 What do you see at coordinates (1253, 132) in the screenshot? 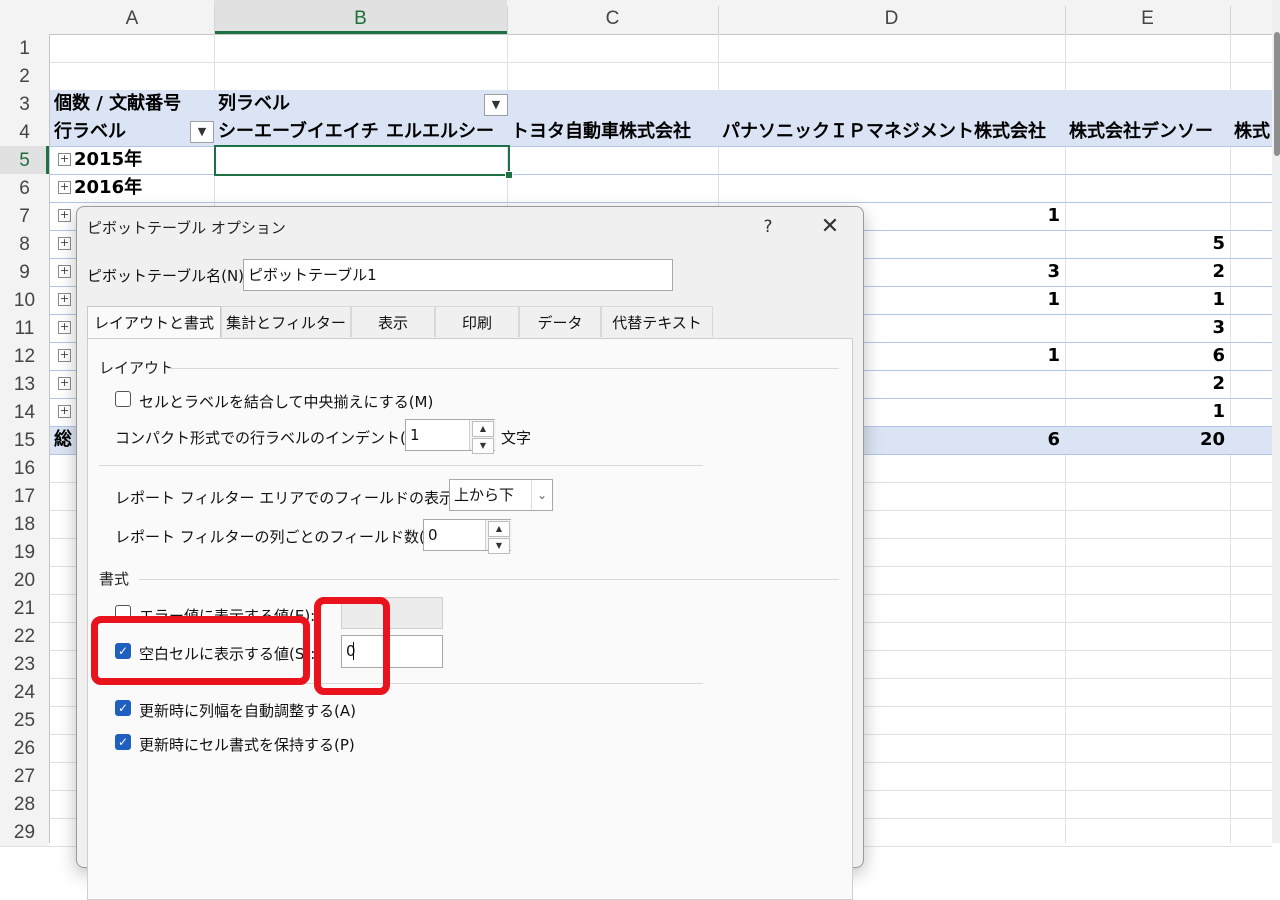
I see `pivot-header-cell: 株式` at bounding box center [1253, 132].